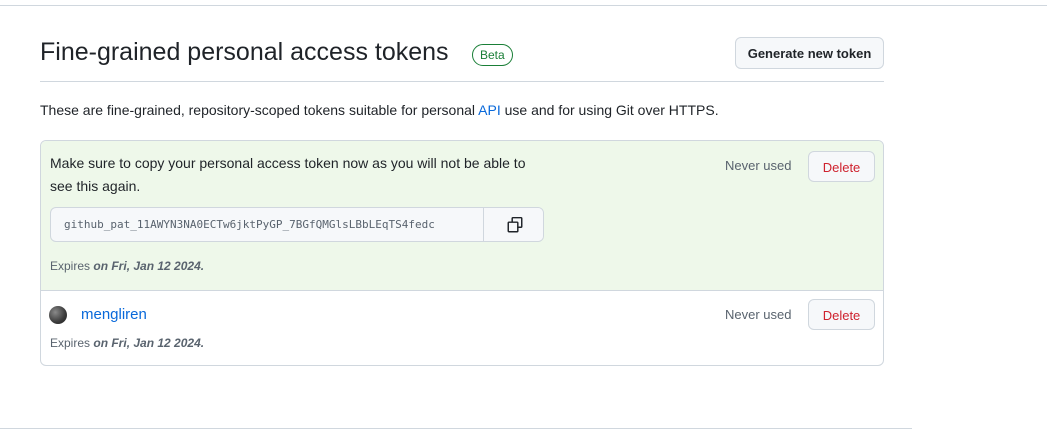 The width and height of the screenshot is (1047, 444). Describe the element at coordinates (809, 53) in the screenshot. I see `generate-new-token-button: Generate new token` at that location.